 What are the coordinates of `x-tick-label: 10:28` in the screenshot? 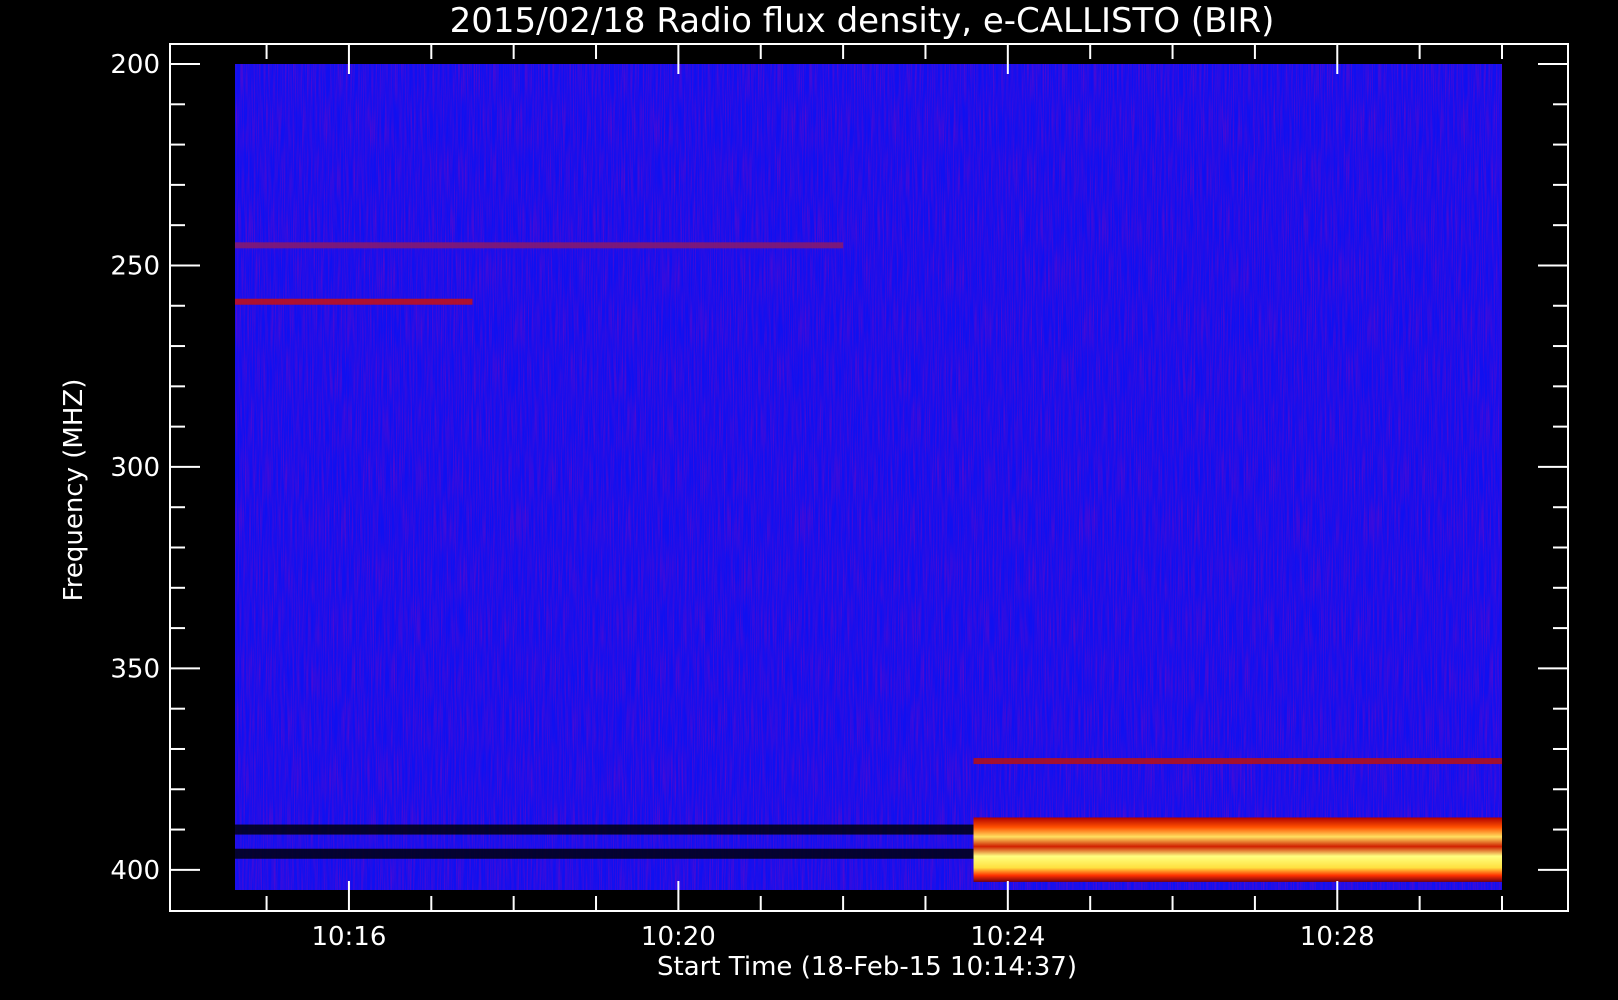 It's located at (1337, 937).